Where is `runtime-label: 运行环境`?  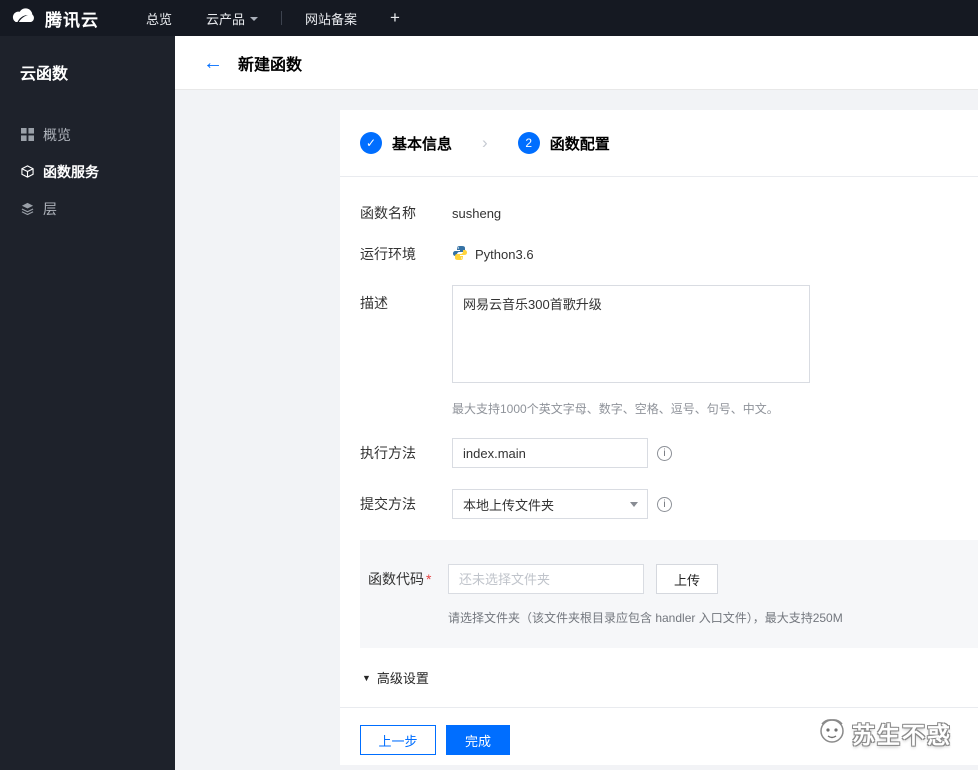
runtime-label: 运行环境 is located at coordinates (388, 254).